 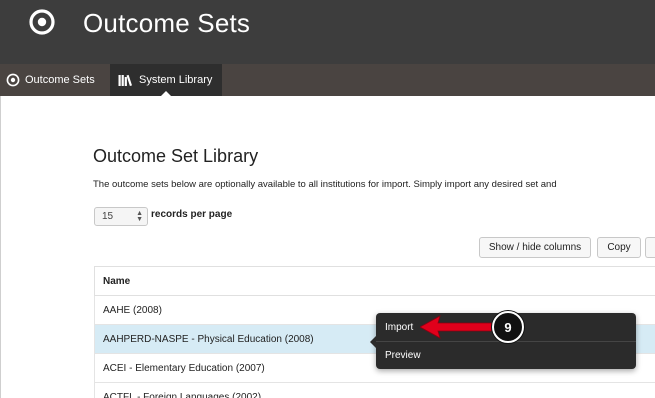 What do you see at coordinates (457, 327) in the screenshot?
I see `annotation-arrow-icon` at bounding box center [457, 327].